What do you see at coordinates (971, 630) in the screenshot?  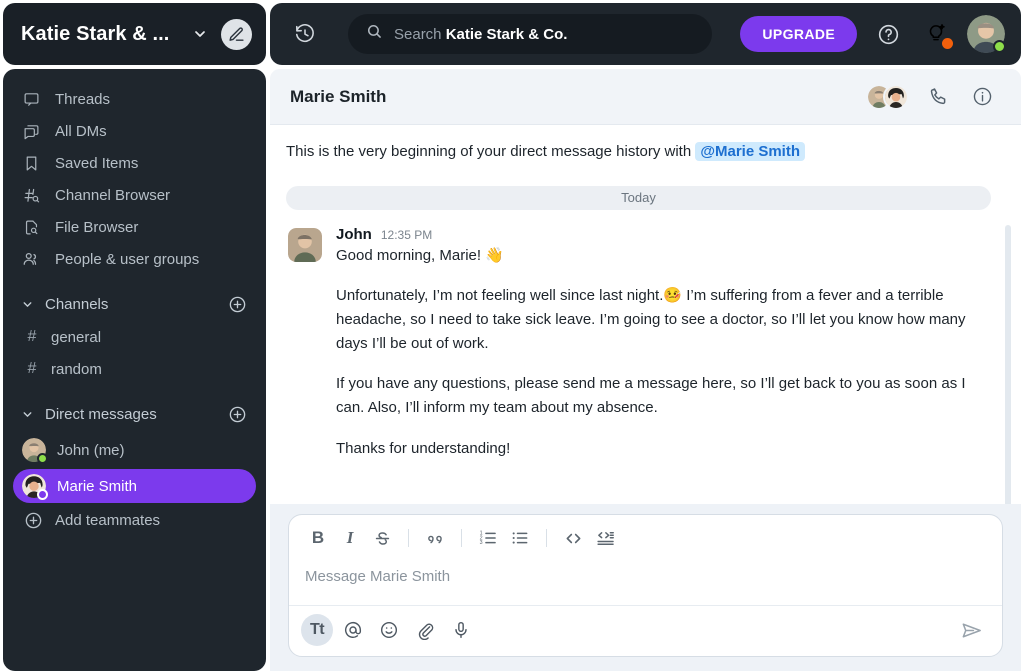 I see `send-button` at bounding box center [971, 630].